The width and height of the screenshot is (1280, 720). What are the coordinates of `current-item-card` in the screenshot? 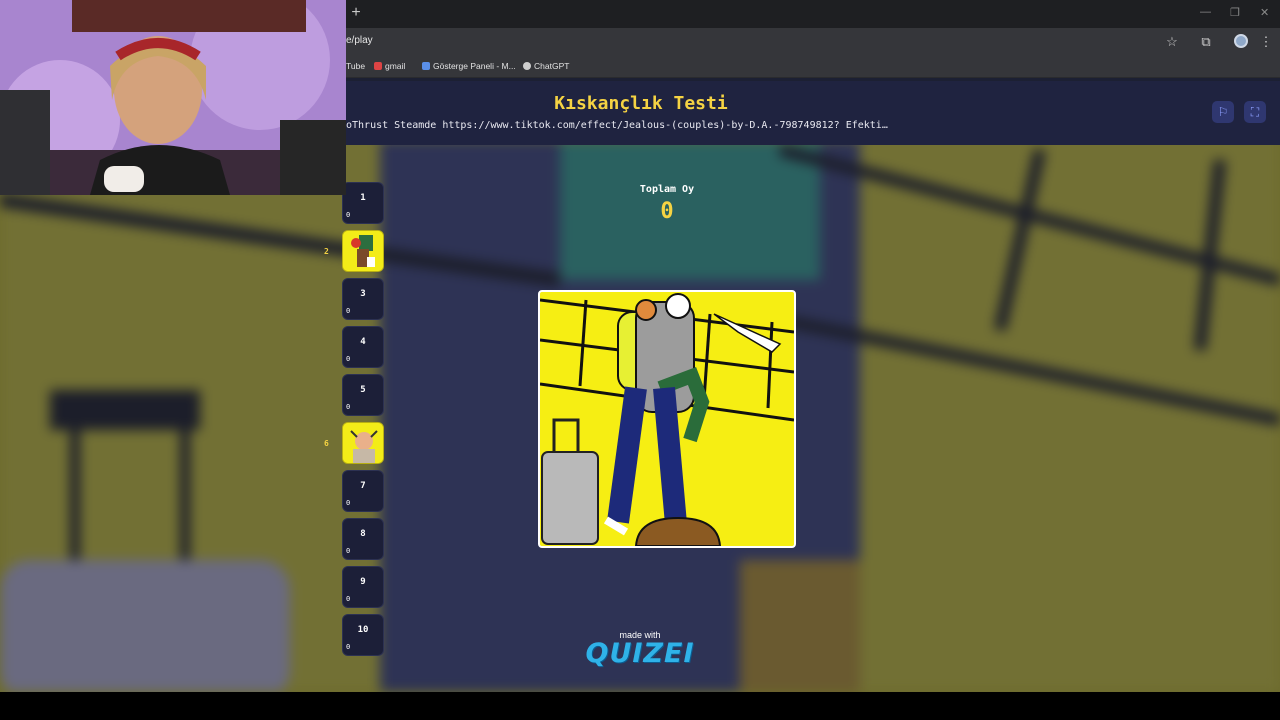 It's located at (667, 419).